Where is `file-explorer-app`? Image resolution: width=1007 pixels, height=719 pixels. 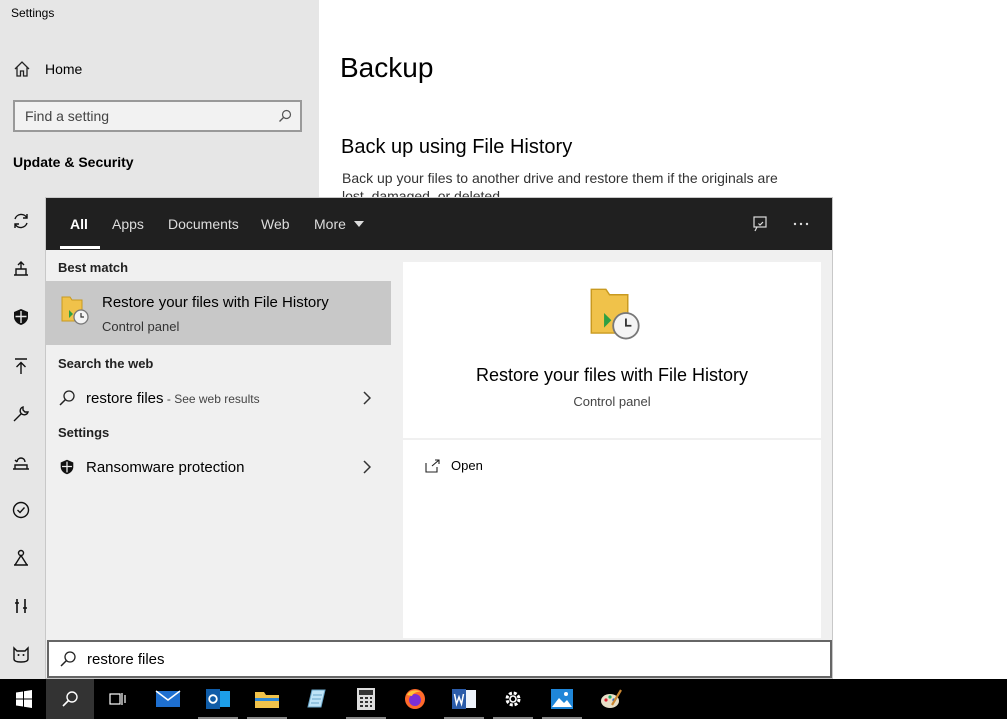
file-explorer-app is located at coordinates (267, 699).